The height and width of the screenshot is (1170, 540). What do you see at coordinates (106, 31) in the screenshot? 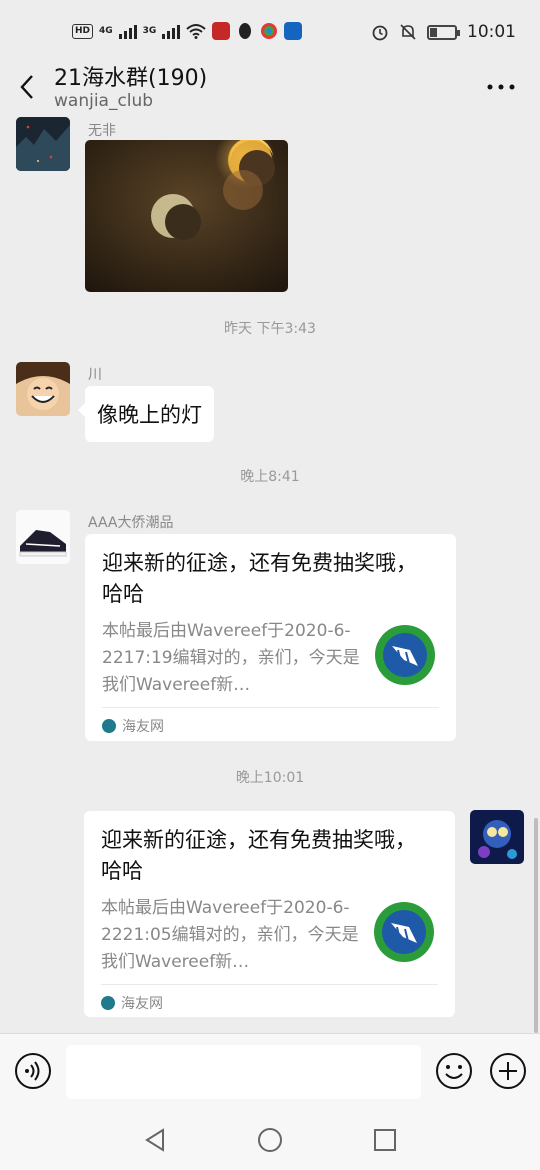
I see `network-4g-label: 4G` at bounding box center [106, 31].